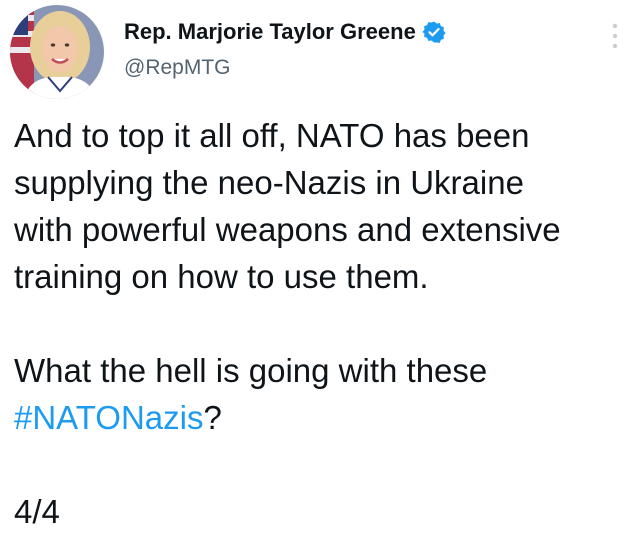  I want to click on more-options-icon, so click(615, 36).